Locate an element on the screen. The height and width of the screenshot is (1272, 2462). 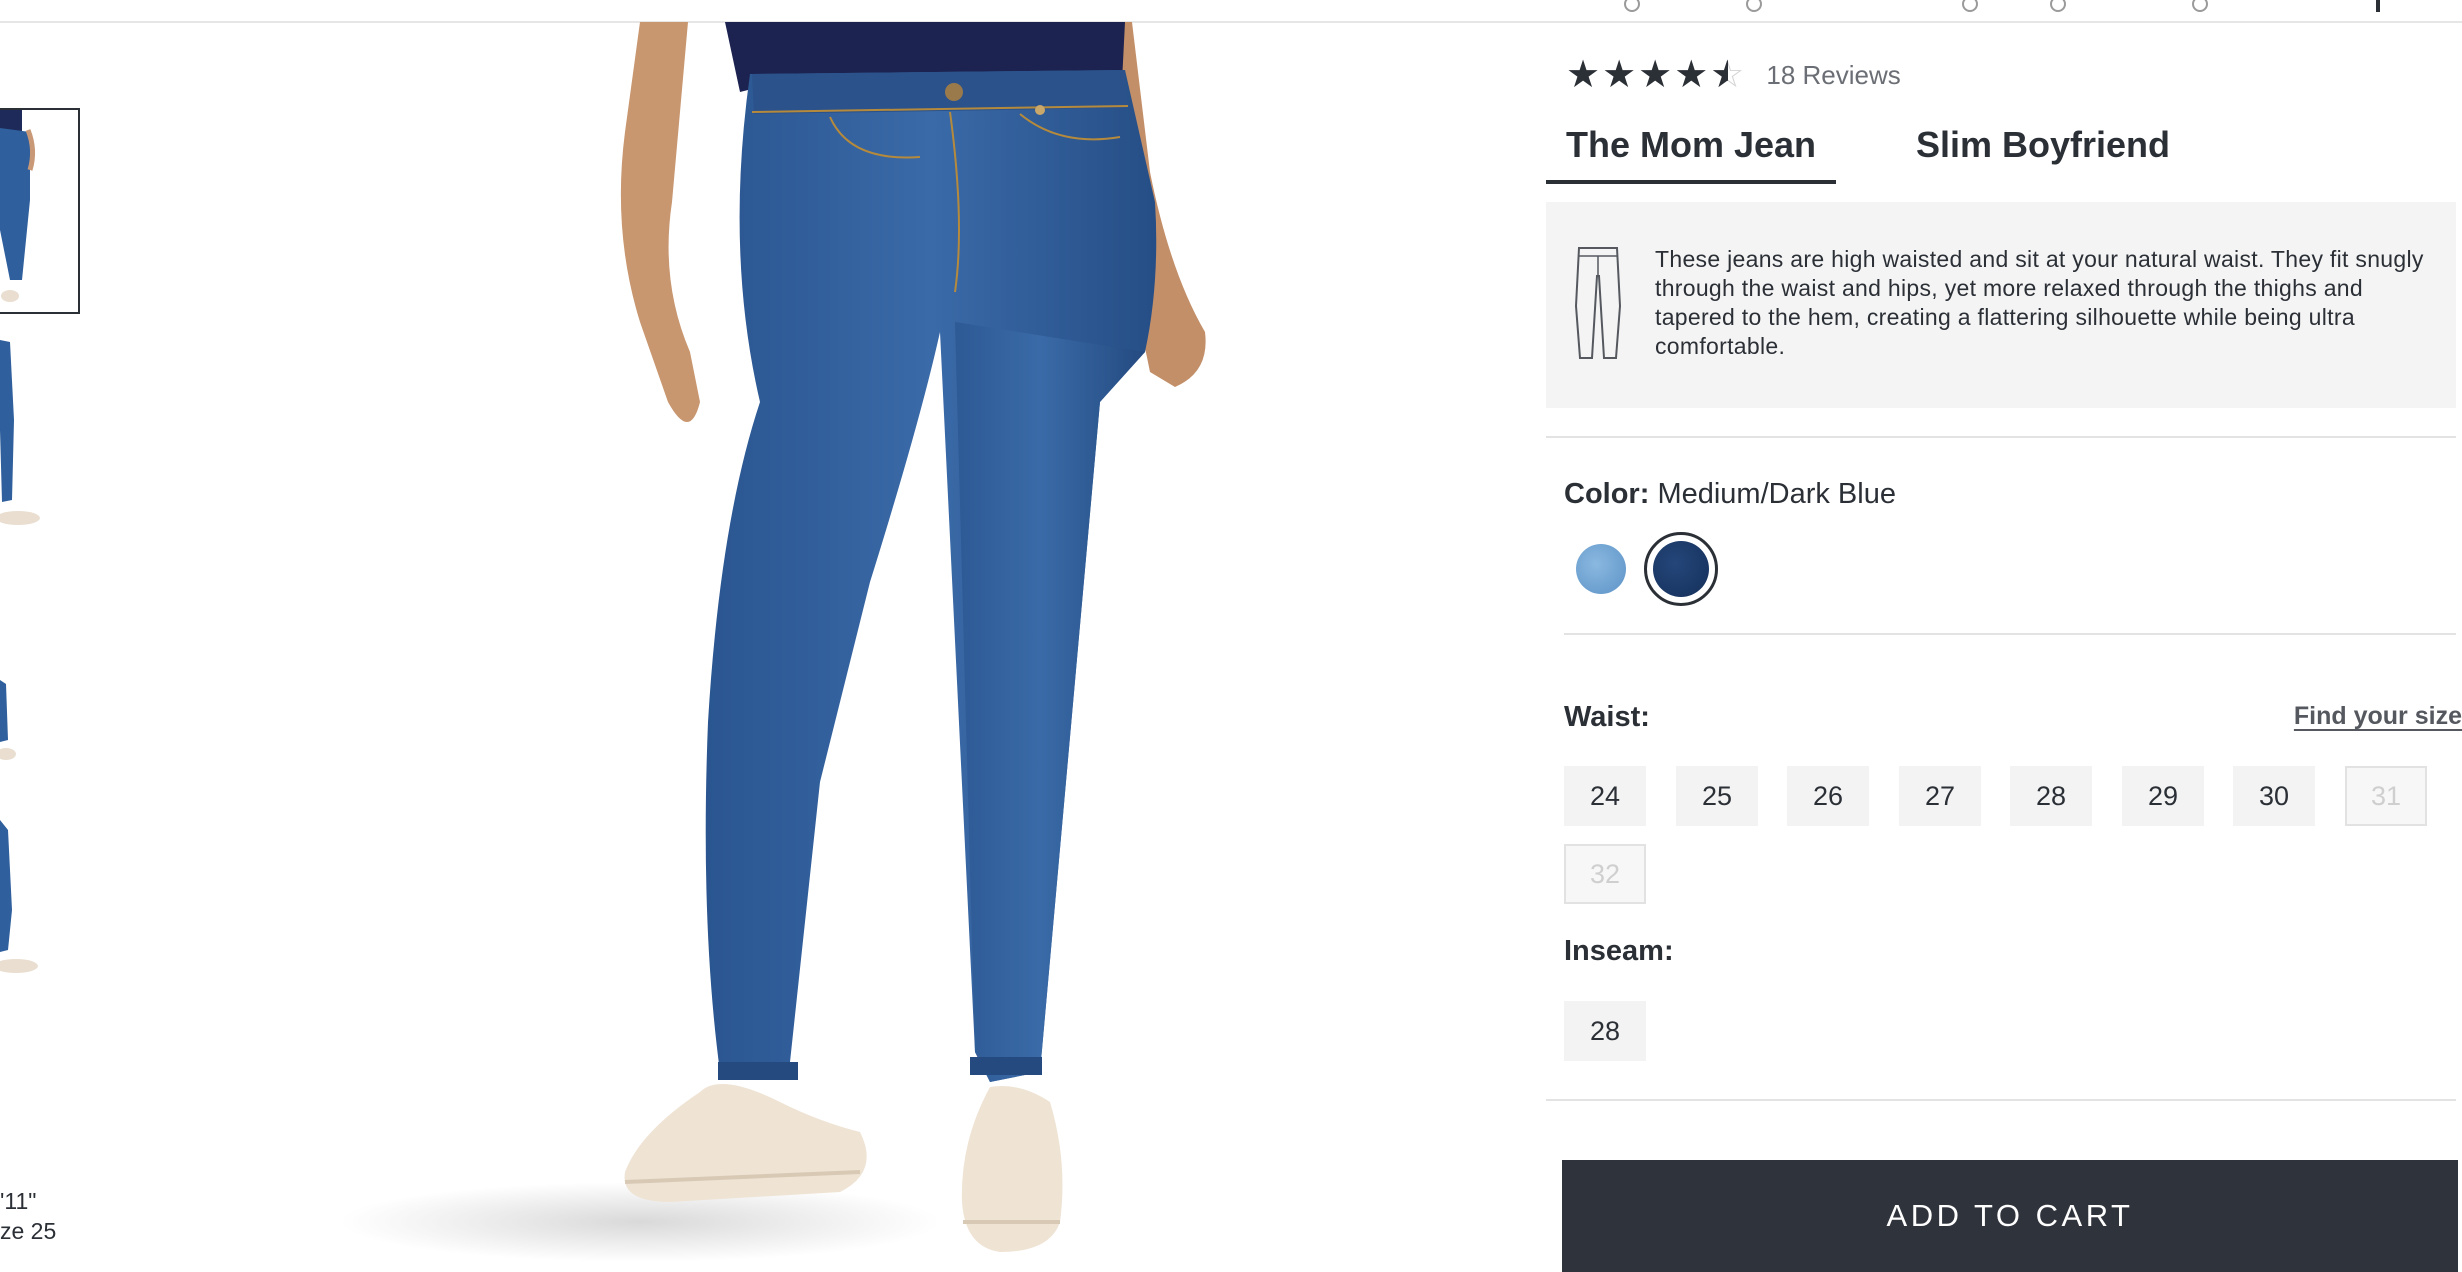
reviews-count-link: 18 Reviews is located at coordinates (1833, 75).